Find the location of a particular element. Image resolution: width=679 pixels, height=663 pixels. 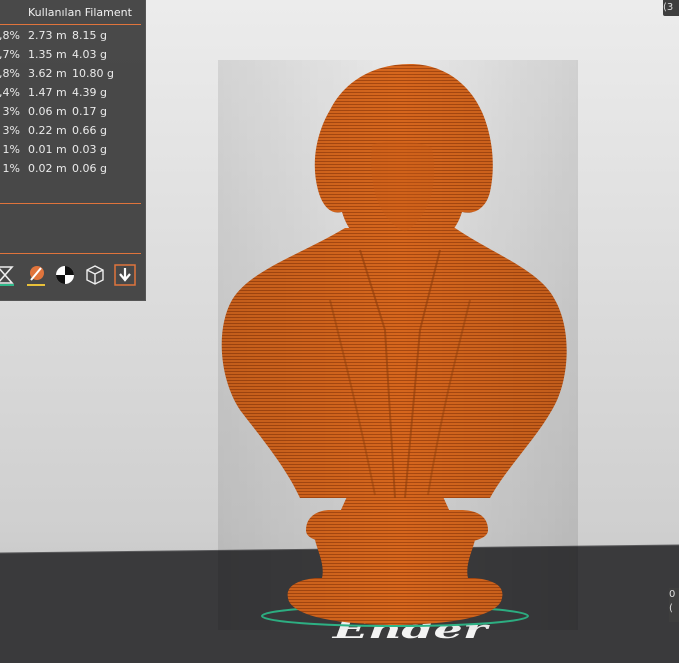

panel-header: Kullanılan Filament is located at coordinates (80, 12).